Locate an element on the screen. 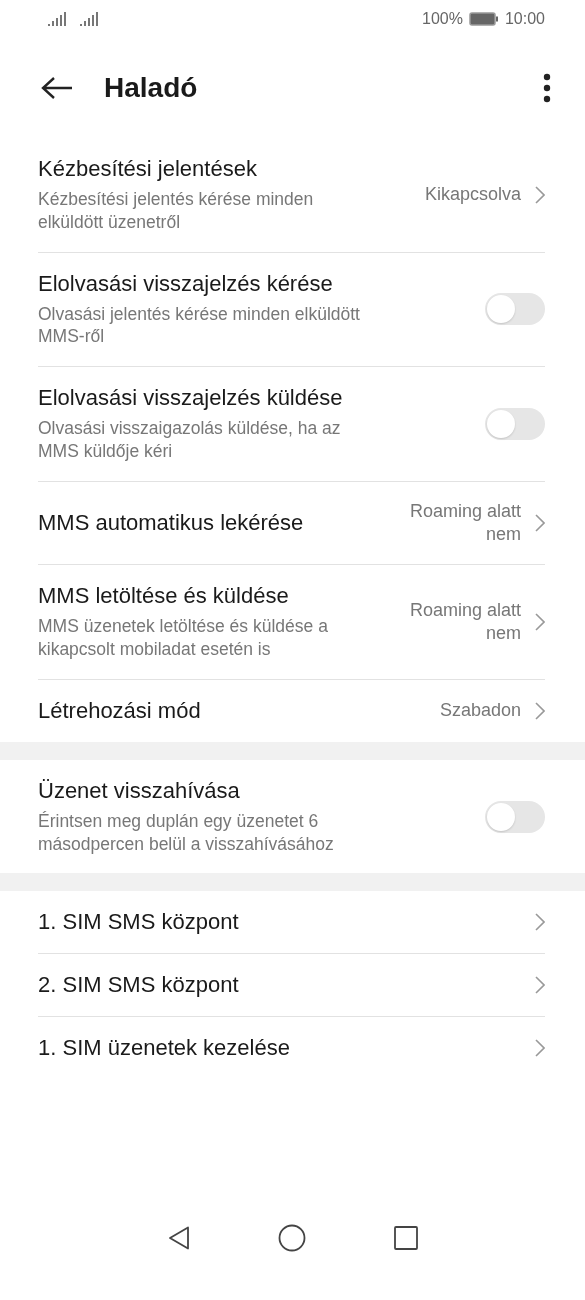 This screenshot has width=585, height=1300. setting-title: Elolvasási visszajelzés küldése is located at coordinates (191, 398).